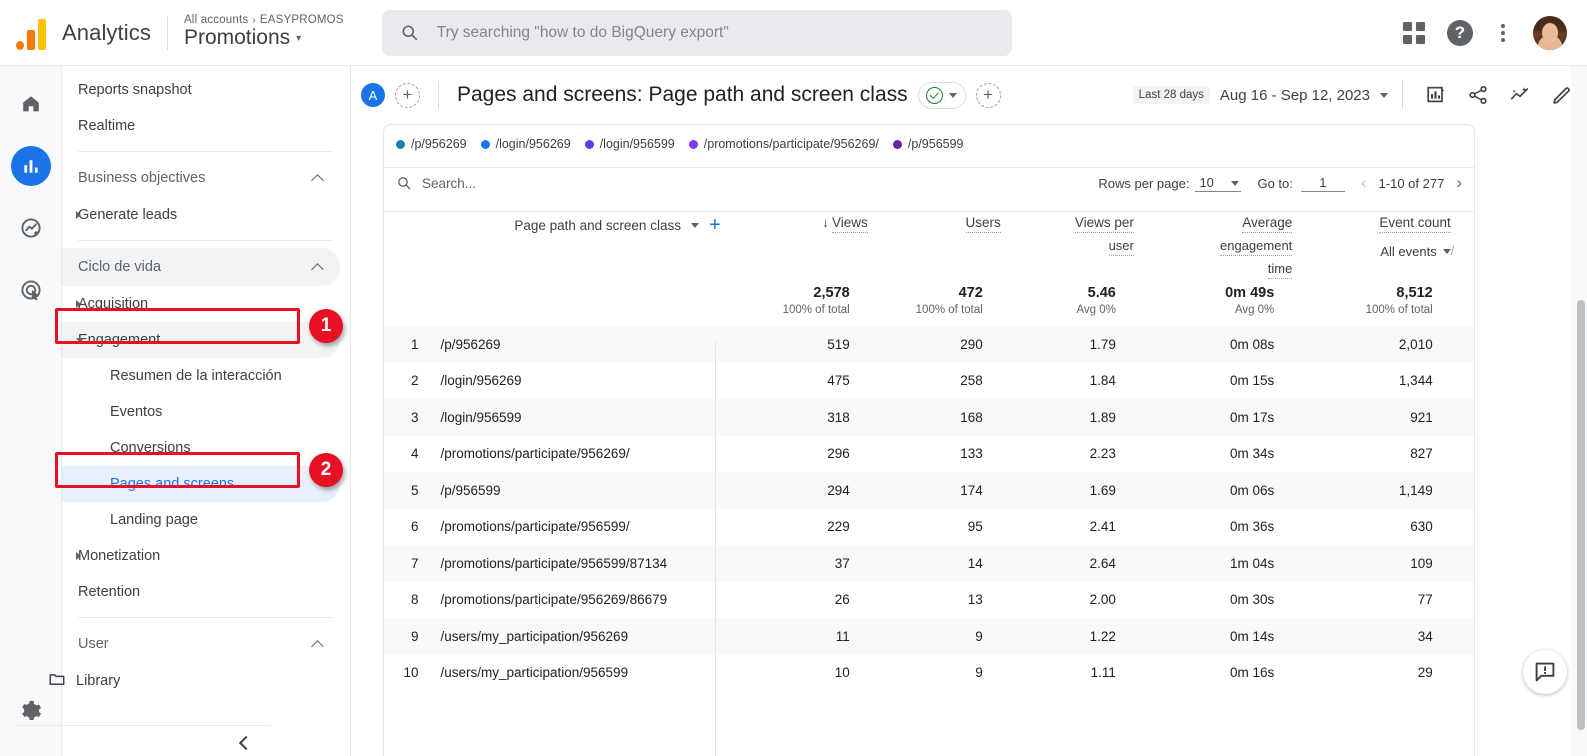  I want to click on event-filter-select: All events, so click(1415, 251).